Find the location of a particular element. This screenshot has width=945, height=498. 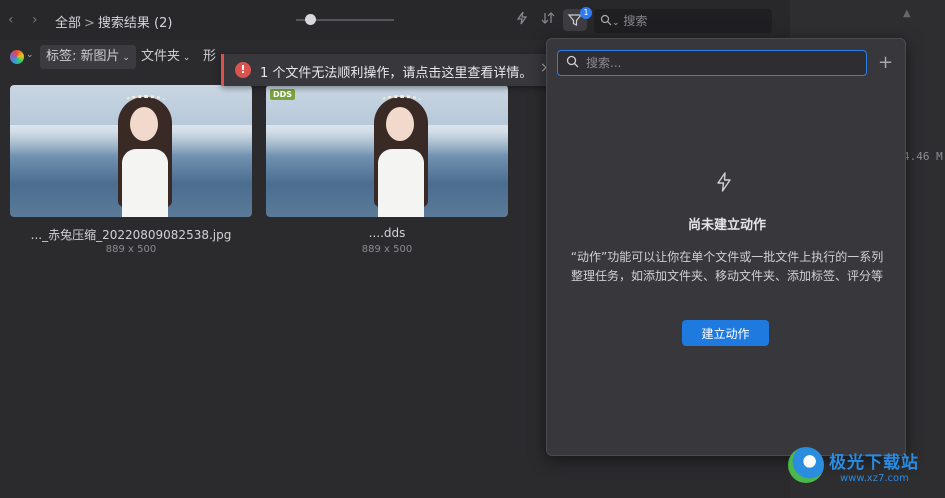

breadcrumb-current: 搜索结果 (2) is located at coordinates (135, 23).